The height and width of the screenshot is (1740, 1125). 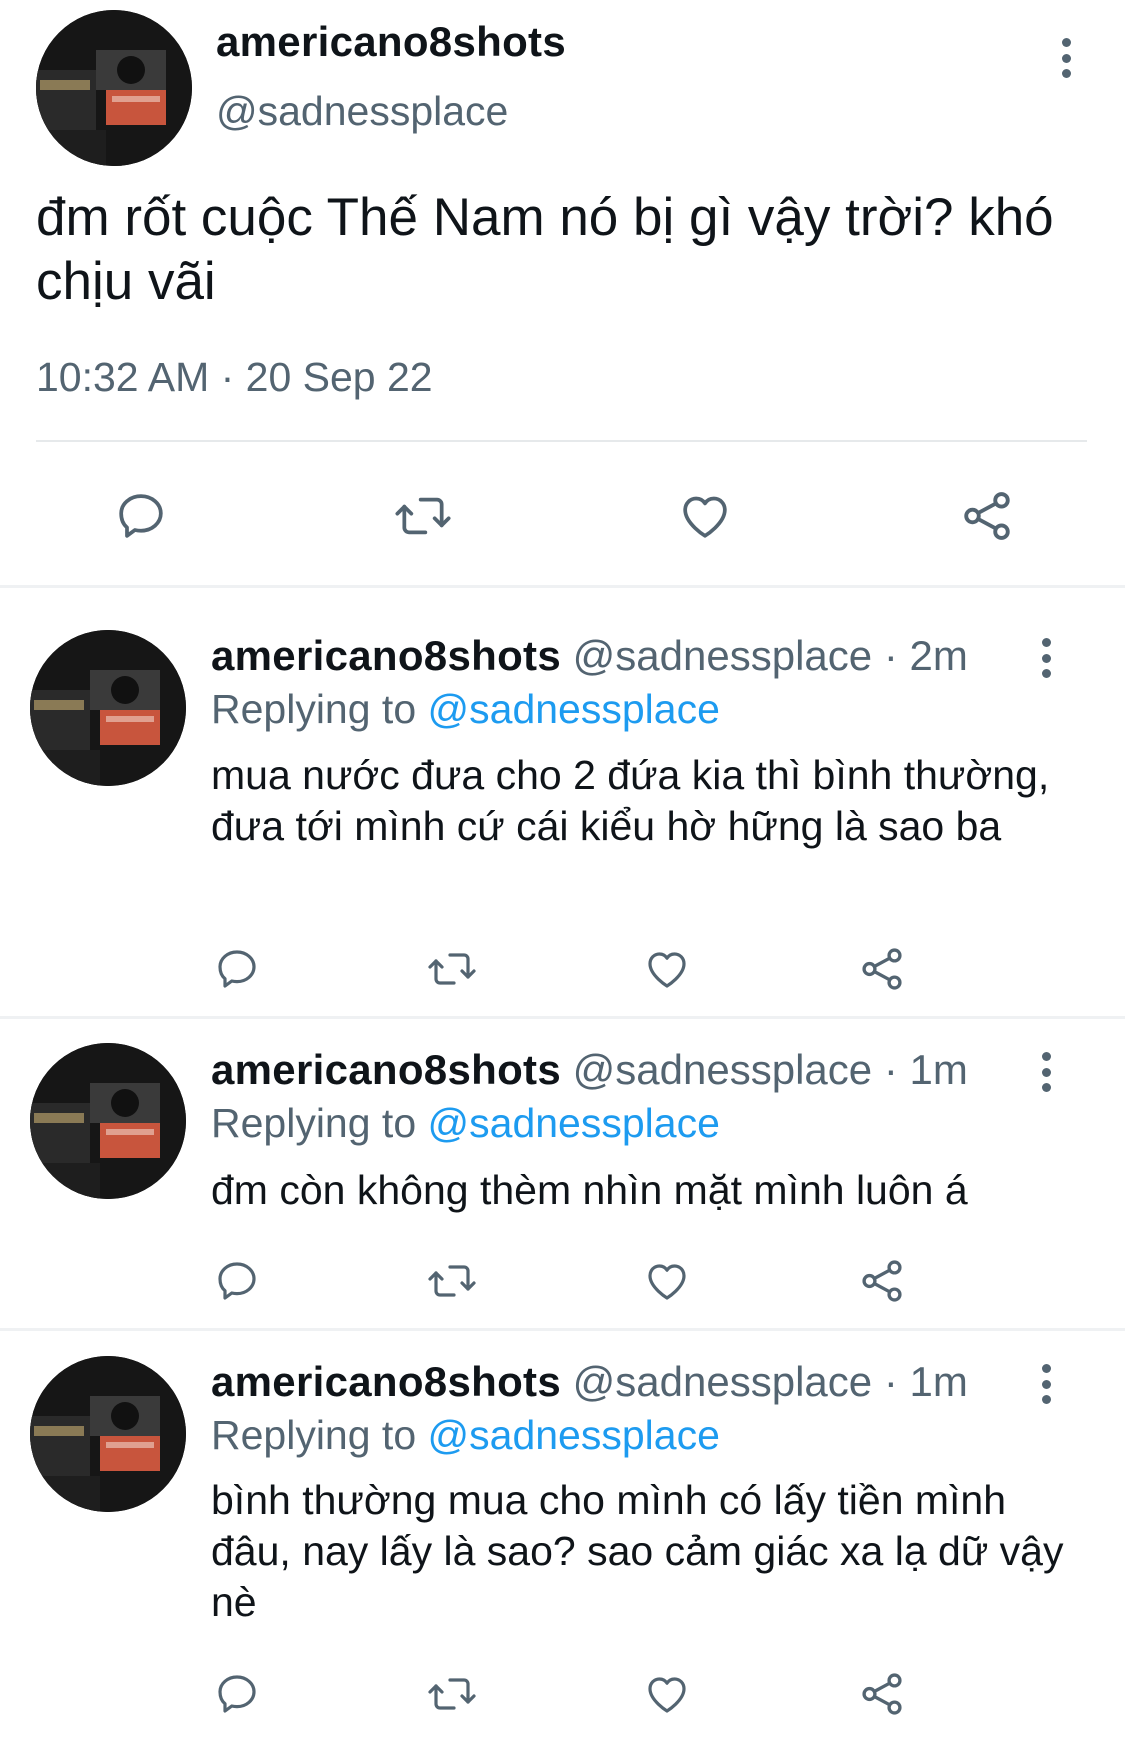 I want to click on tweet-age: · 2m, so click(x=926, y=655).